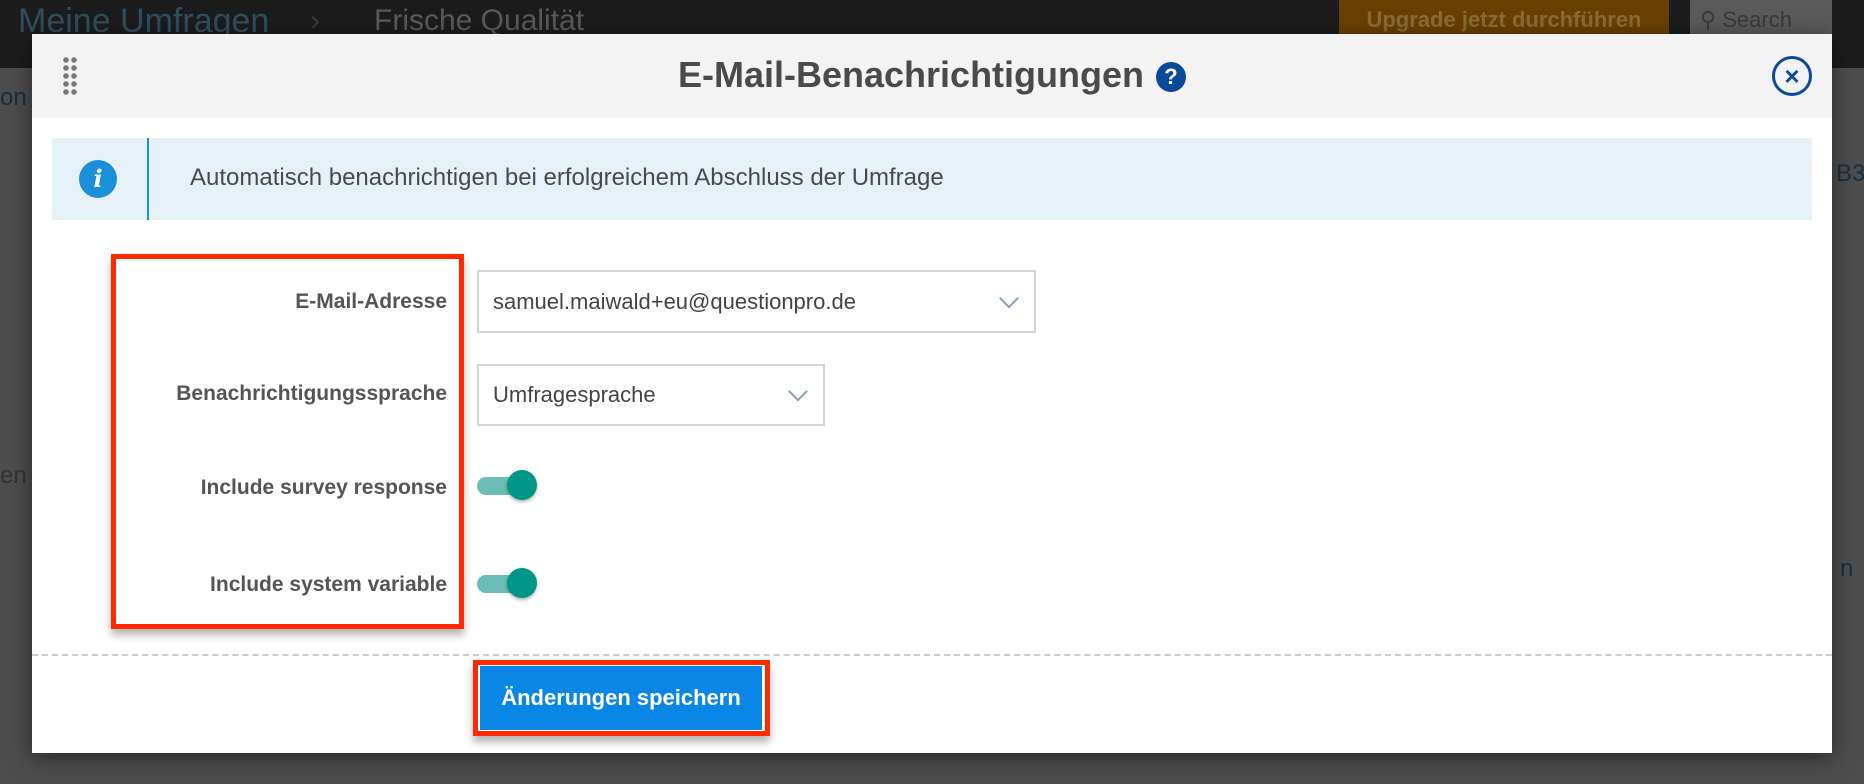 This screenshot has width=1864, height=784. I want to click on dialog-title-text: E-Mail-Benachrichtigungen, so click(911, 74).